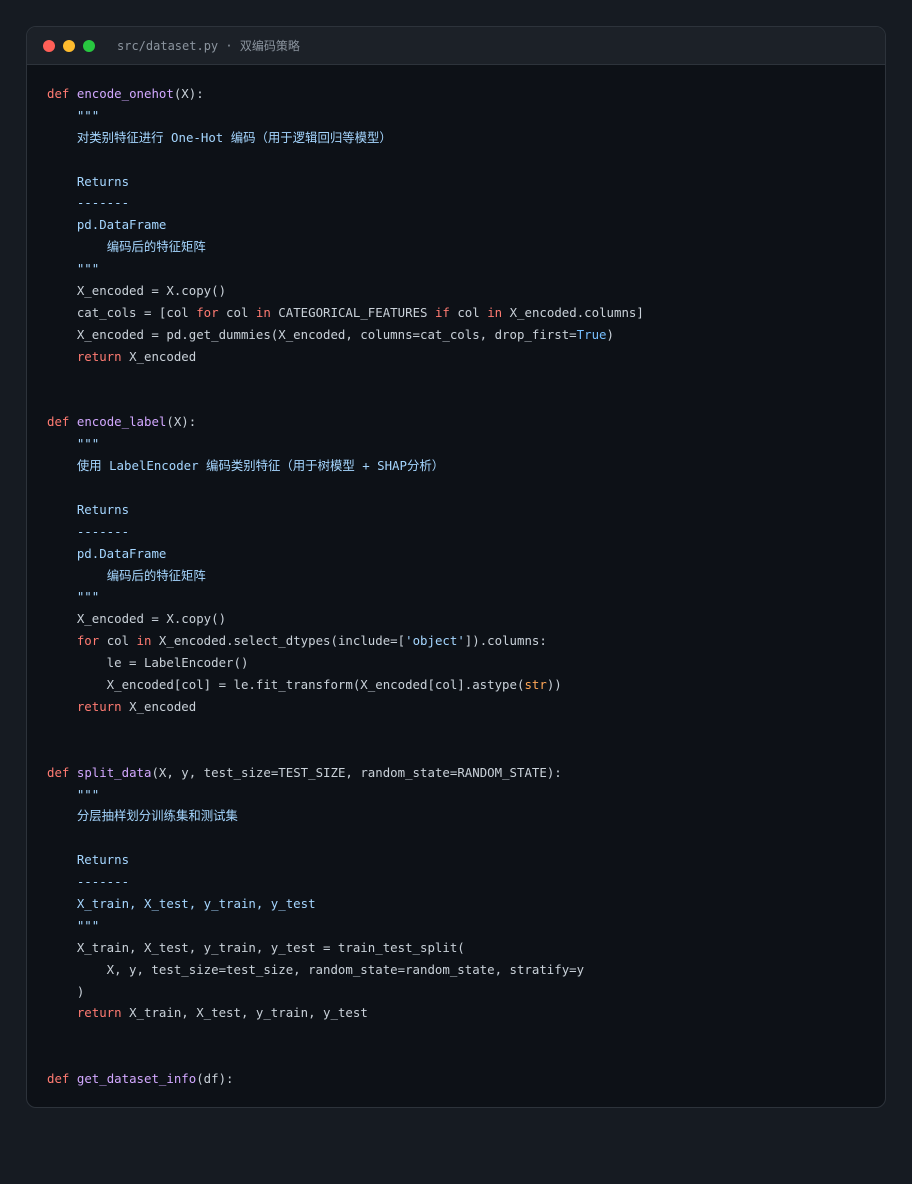 The image size is (912, 1184). I want to click on code-token: 'object', so click(435, 641).